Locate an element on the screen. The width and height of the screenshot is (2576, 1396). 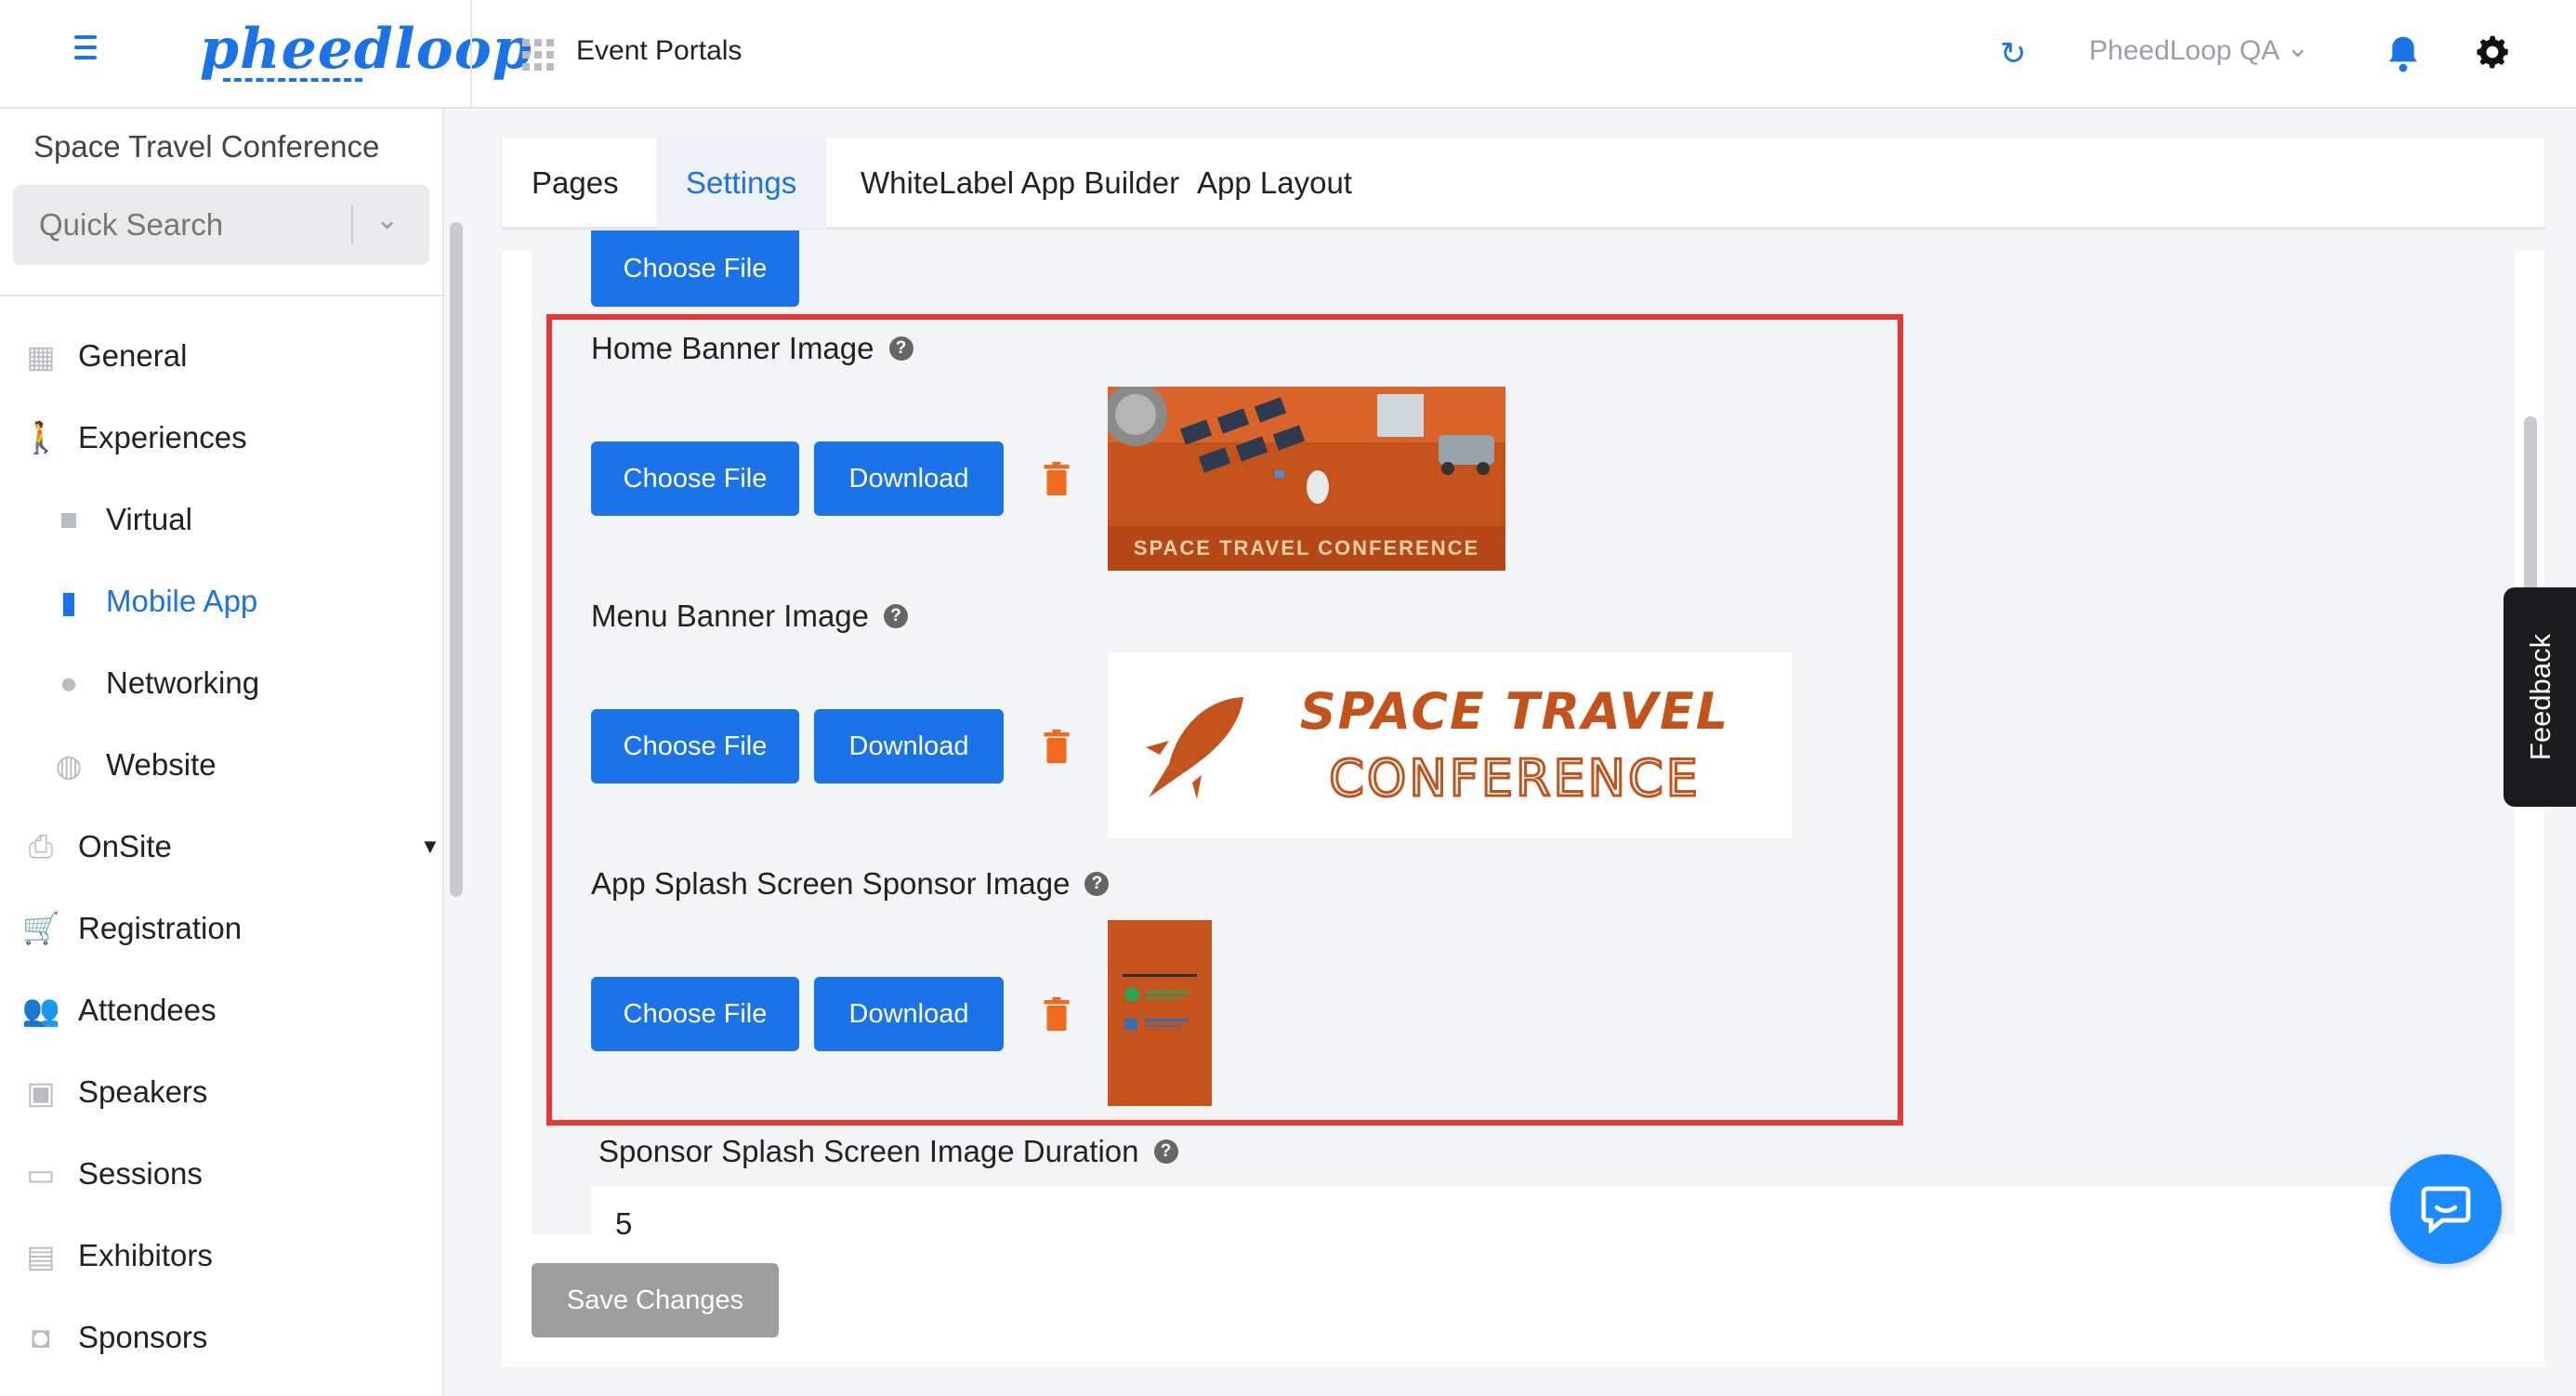
hamburger-menu-icon is located at coordinates (91, 52).